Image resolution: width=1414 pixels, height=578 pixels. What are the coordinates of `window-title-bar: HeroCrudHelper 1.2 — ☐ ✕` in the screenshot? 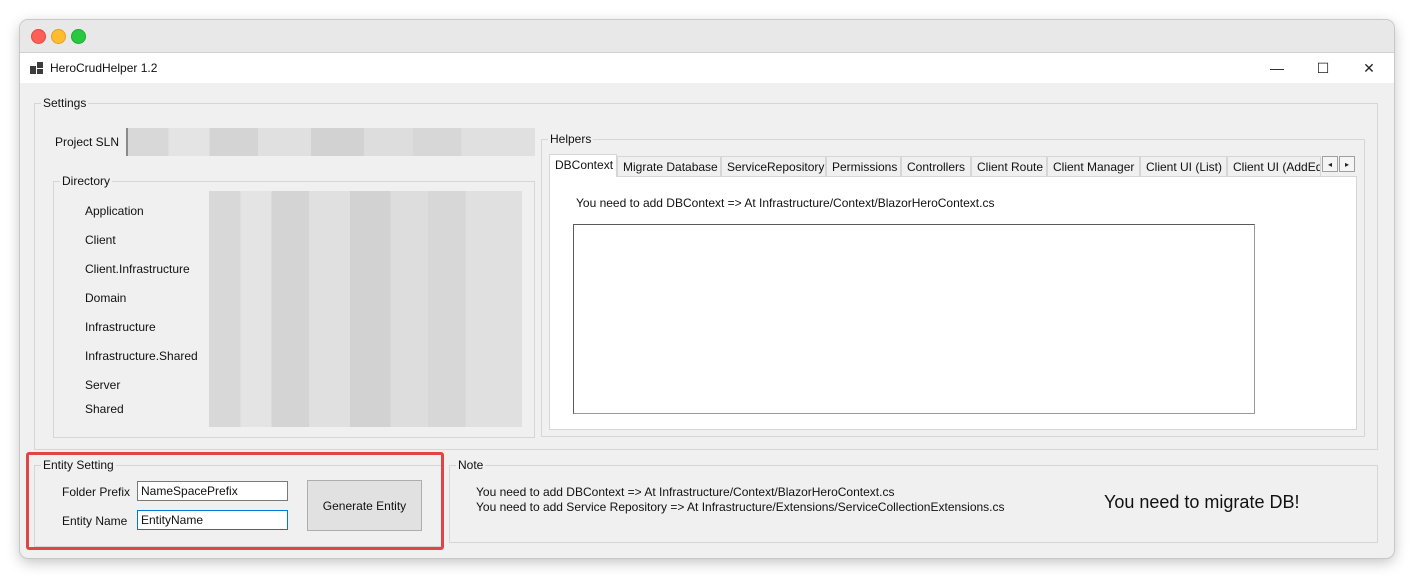 It's located at (707, 68).